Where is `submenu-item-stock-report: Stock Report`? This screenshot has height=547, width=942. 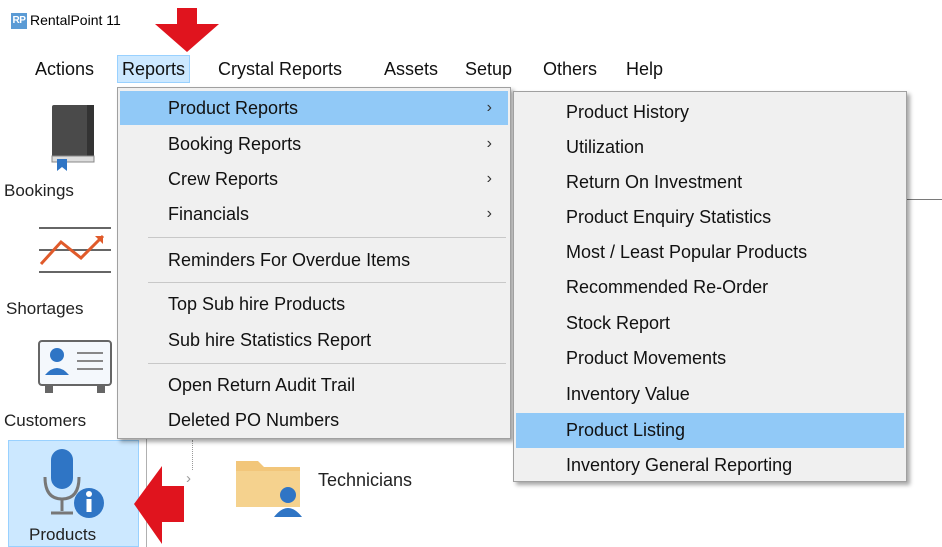 submenu-item-stock-report: Stock Report is located at coordinates (710, 323).